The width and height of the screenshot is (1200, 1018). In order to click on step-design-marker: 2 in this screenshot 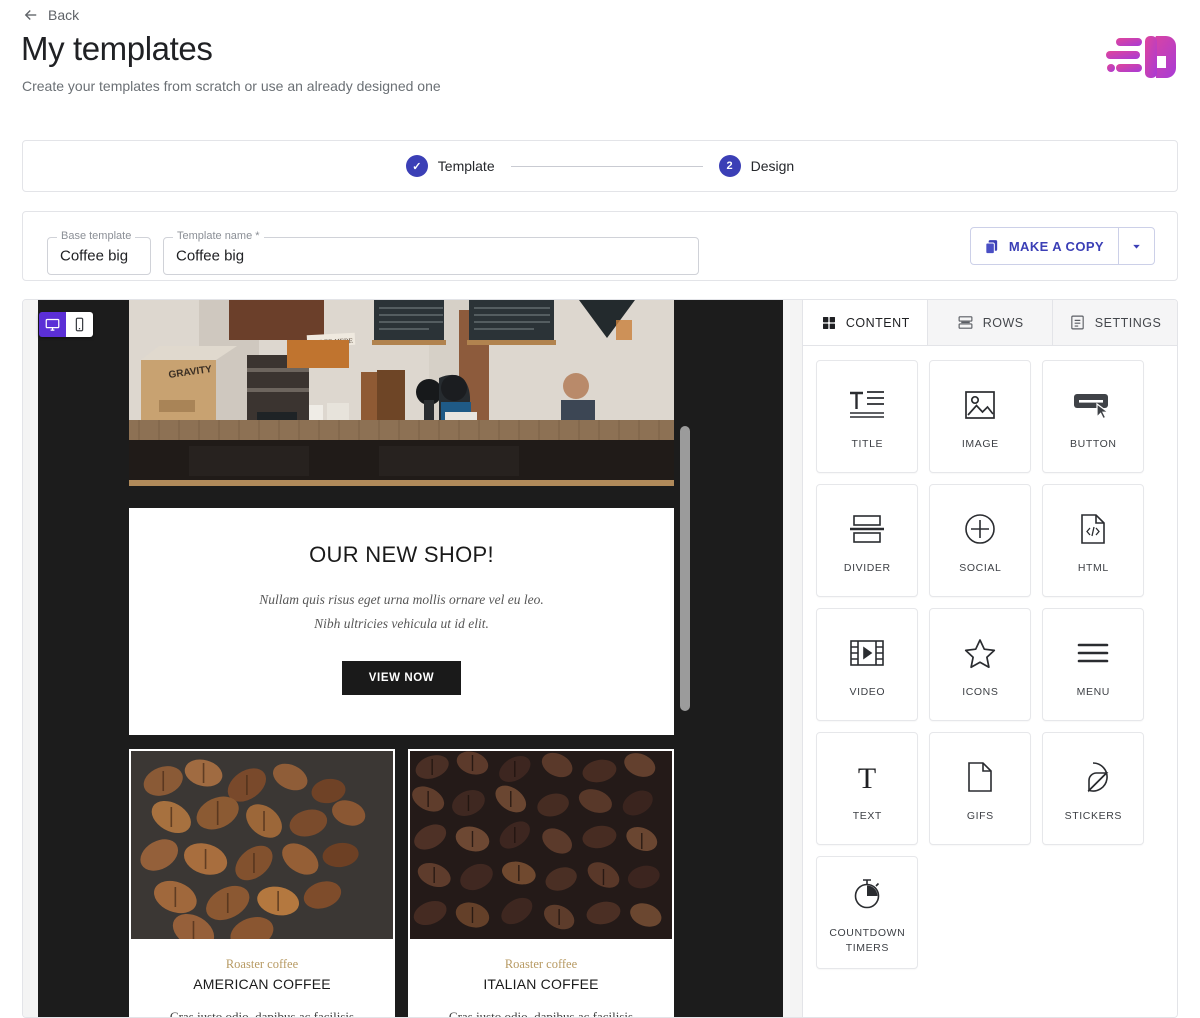, I will do `click(729, 166)`.